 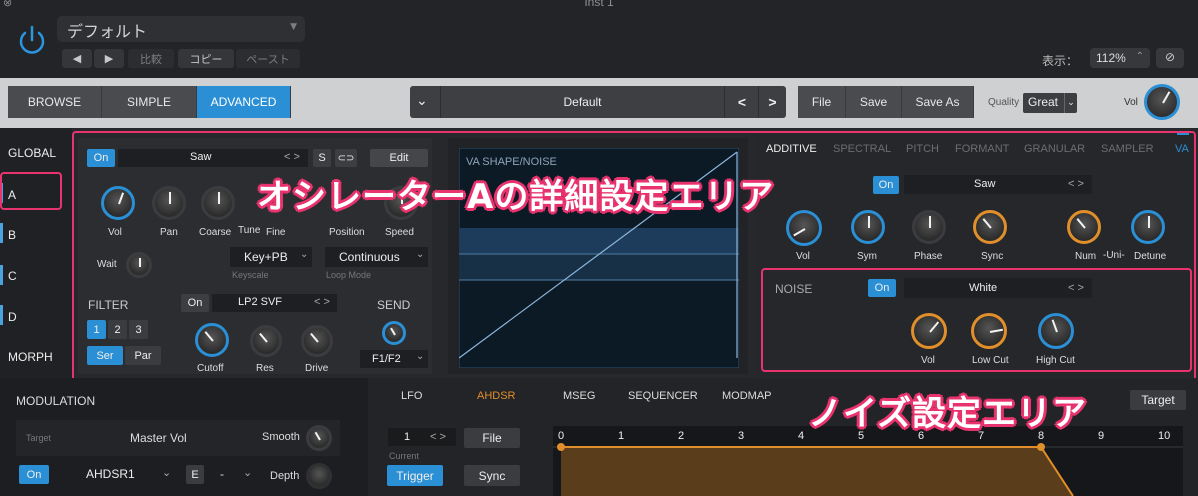 I want to click on vol-label: Vol, so click(x=1131, y=102).